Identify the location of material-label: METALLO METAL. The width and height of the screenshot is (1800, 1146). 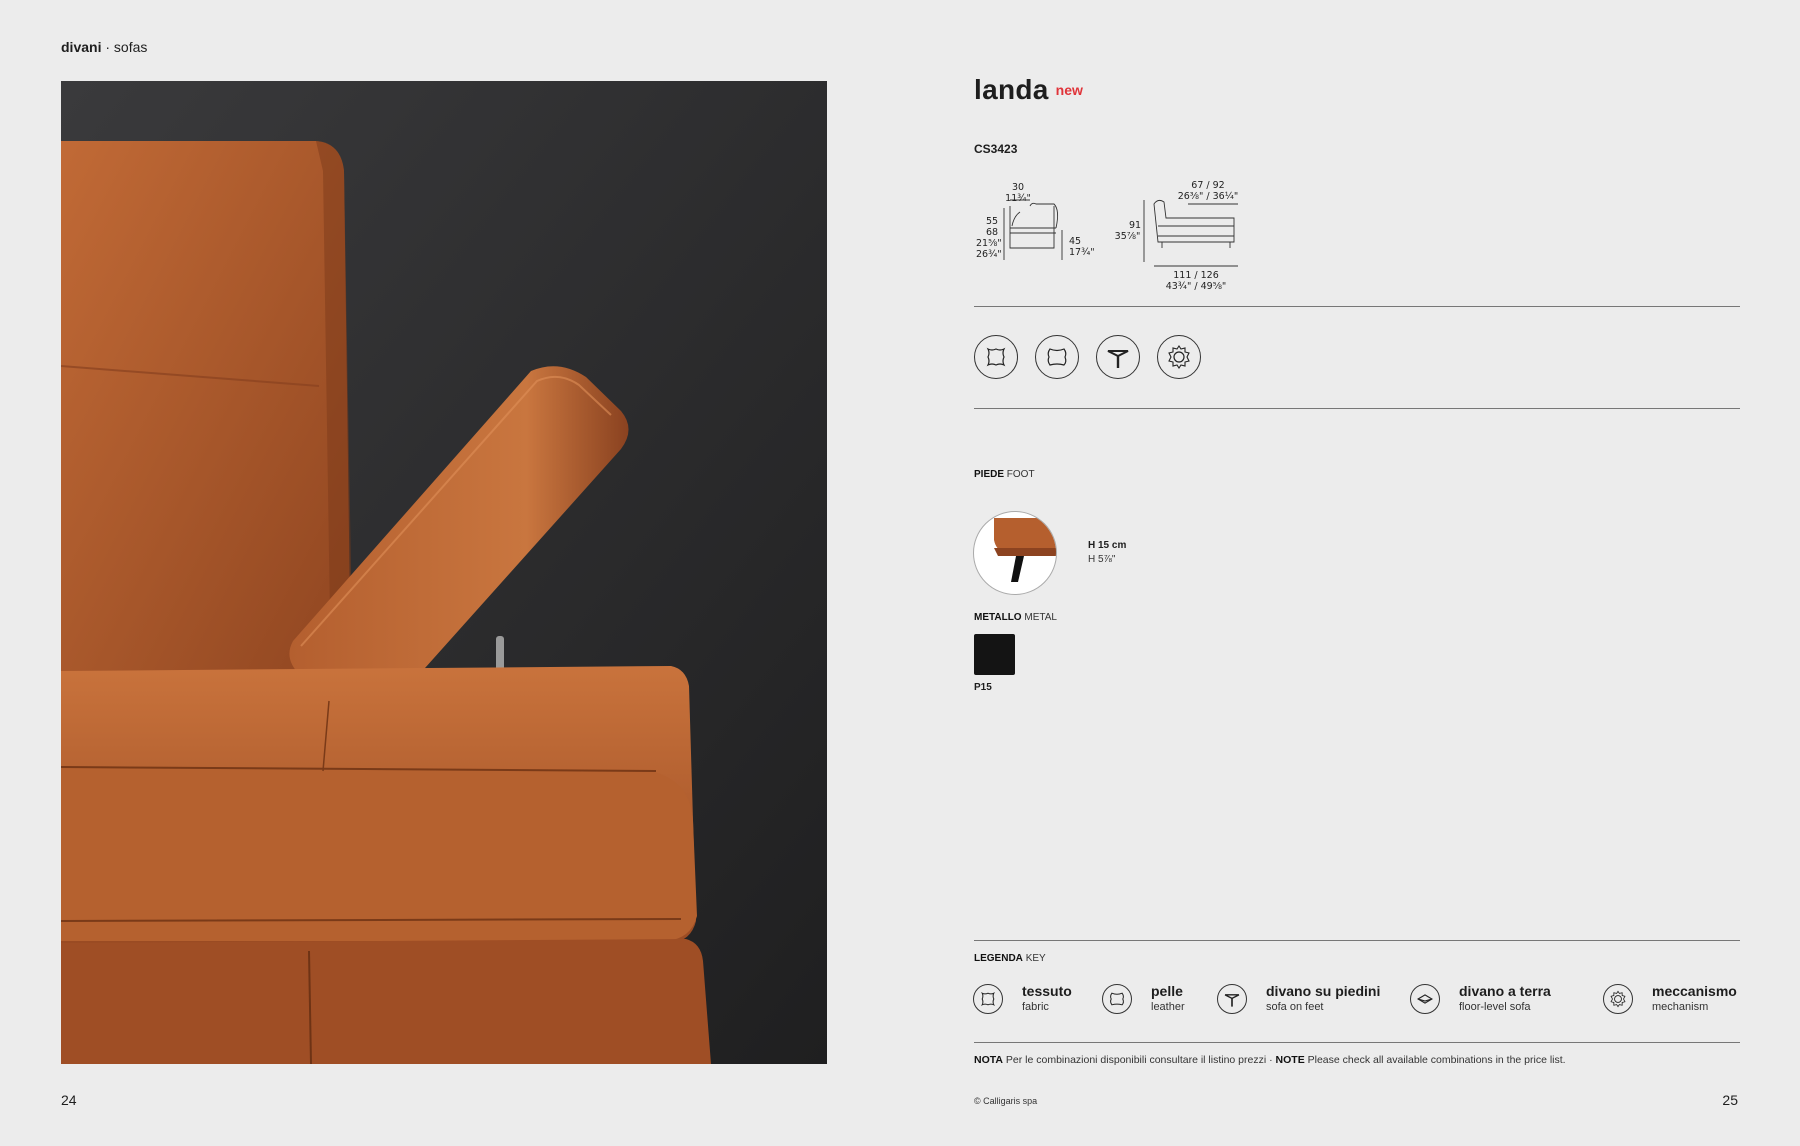
(1015, 617).